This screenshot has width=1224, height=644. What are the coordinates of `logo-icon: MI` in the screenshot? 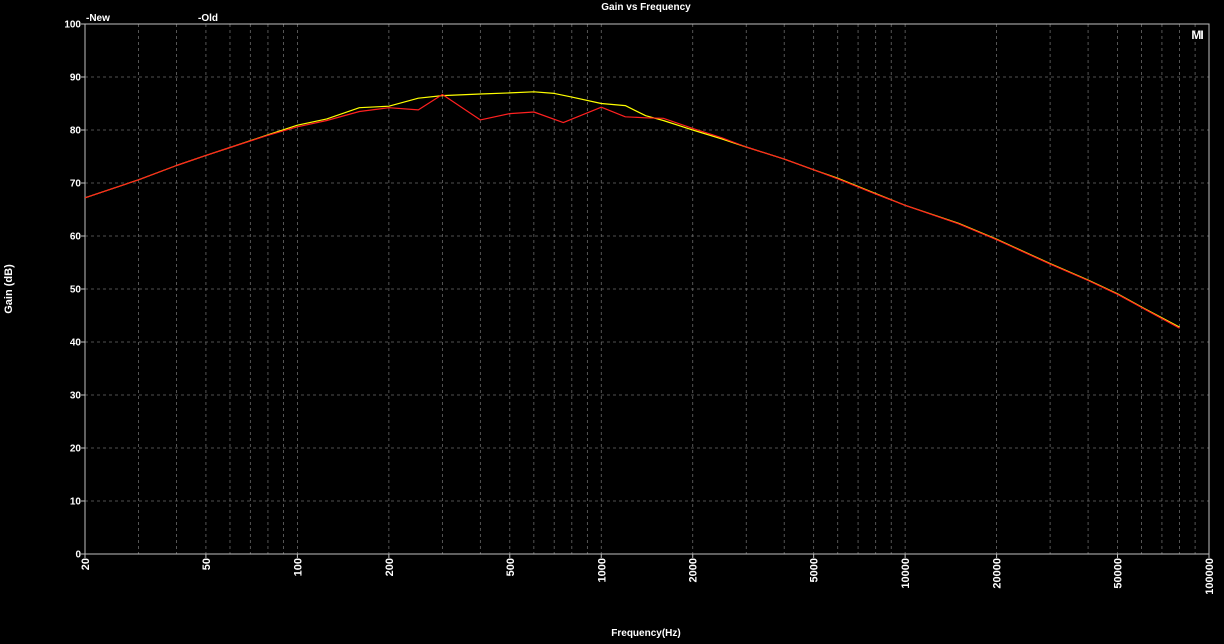 It's located at (1197, 35).